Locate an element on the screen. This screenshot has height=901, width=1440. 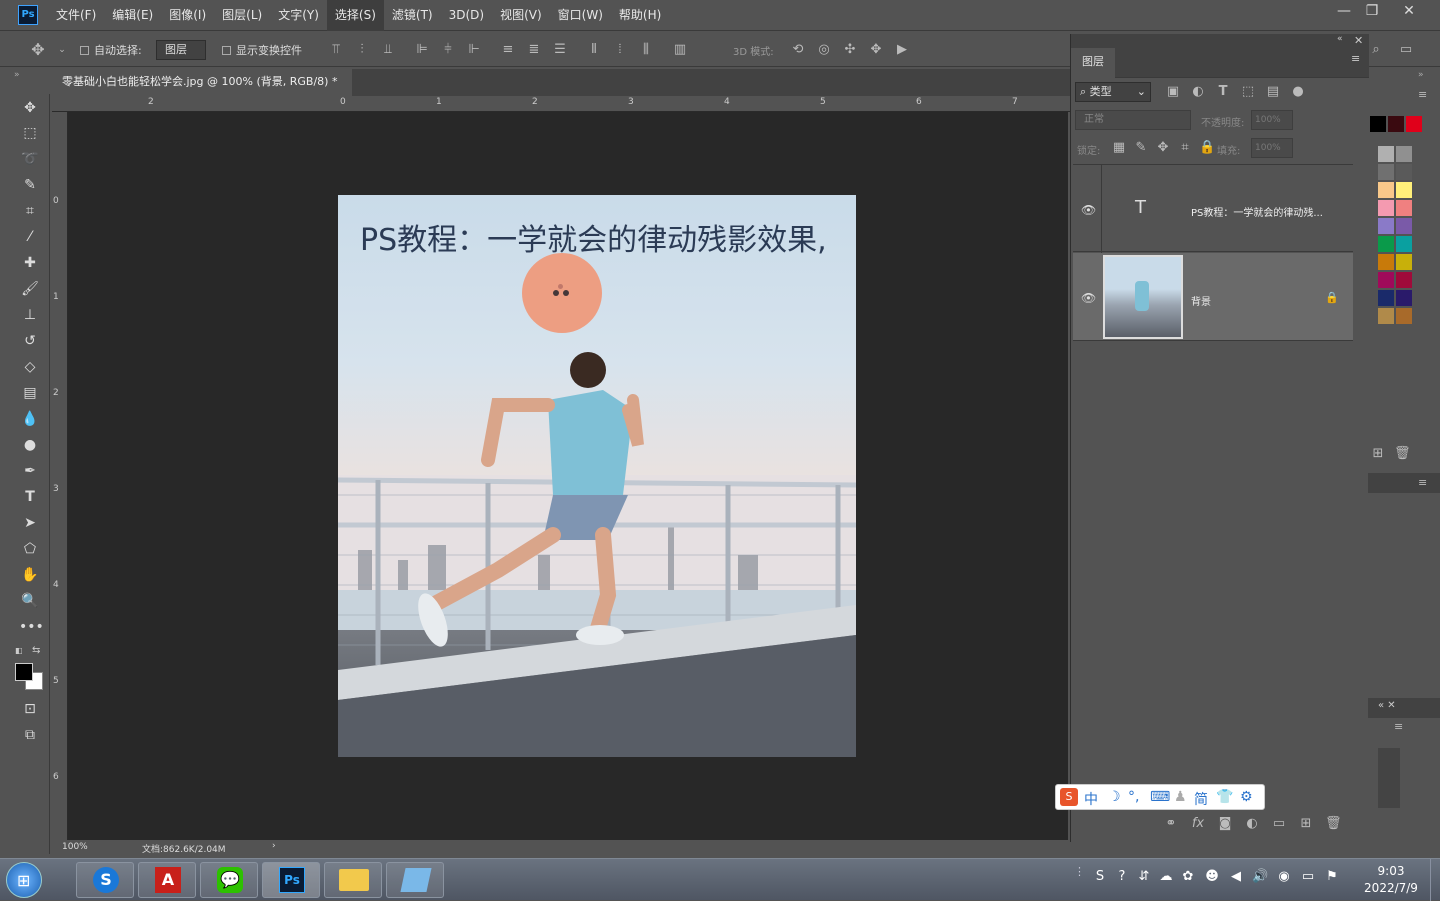
collapse-history-icon: « ✕ is located at coordinates (1387, 705).